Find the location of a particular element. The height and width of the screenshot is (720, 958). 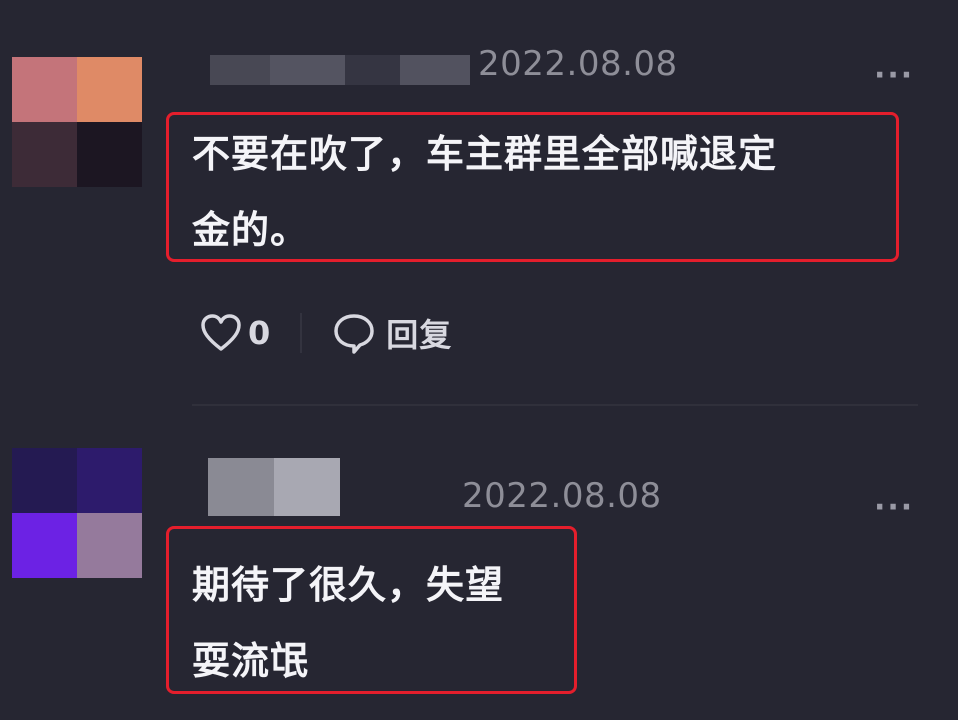

heart-icon is located at coordinates (221, 332).